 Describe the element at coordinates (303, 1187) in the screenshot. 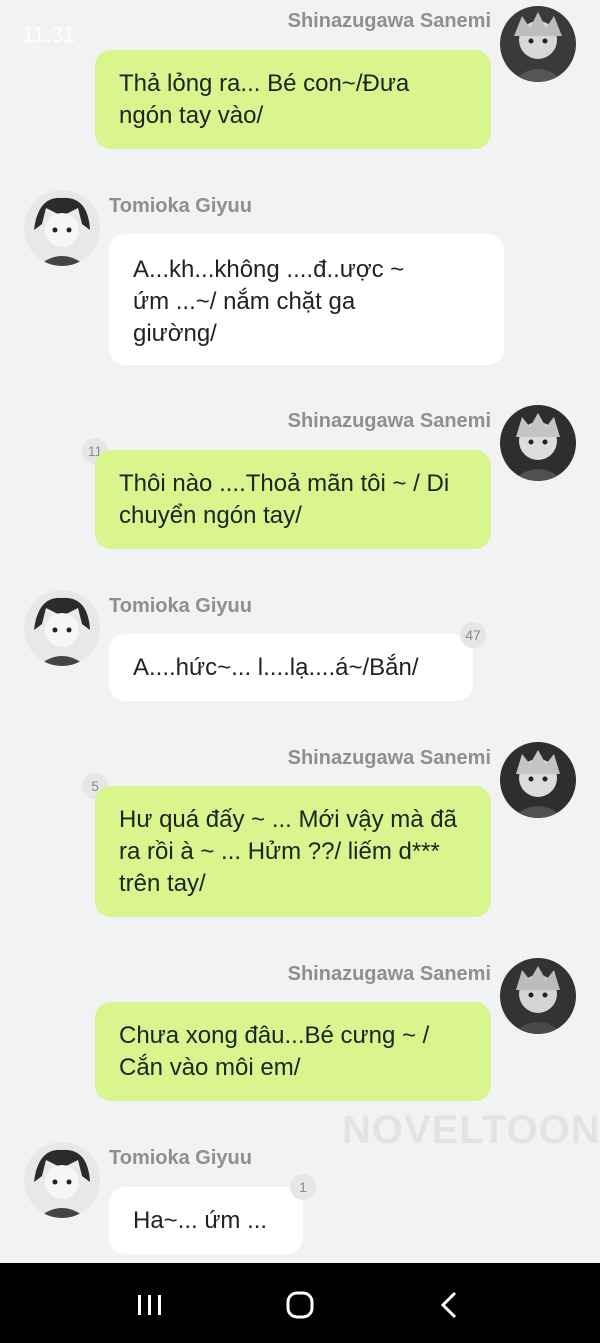

I see `like-count-badge: 1` at that location.